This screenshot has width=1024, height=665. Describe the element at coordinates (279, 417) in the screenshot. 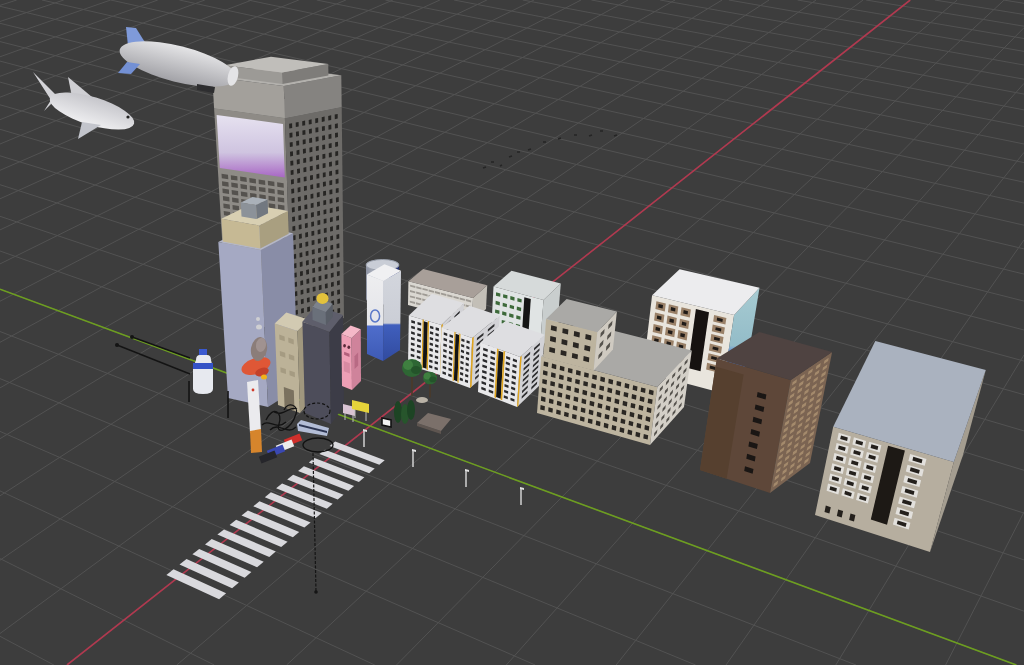

I see `wire-tangle-drawing` at that location.